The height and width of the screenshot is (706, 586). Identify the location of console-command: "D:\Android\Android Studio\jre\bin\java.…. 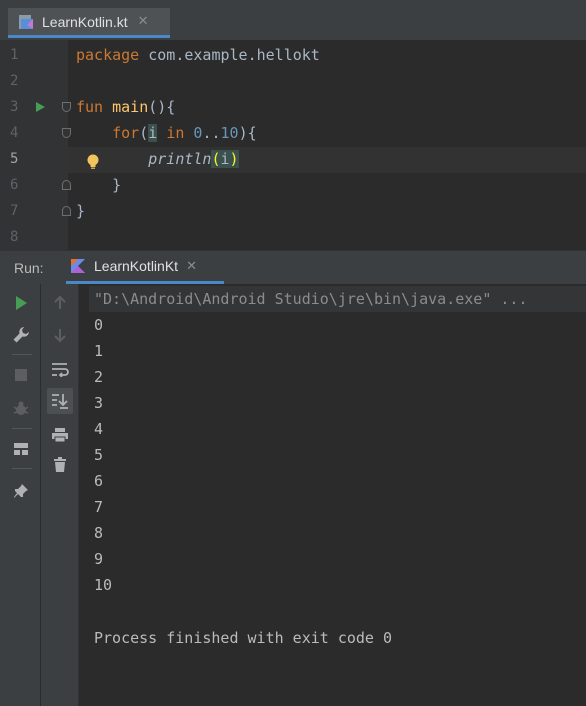
(311, 299).